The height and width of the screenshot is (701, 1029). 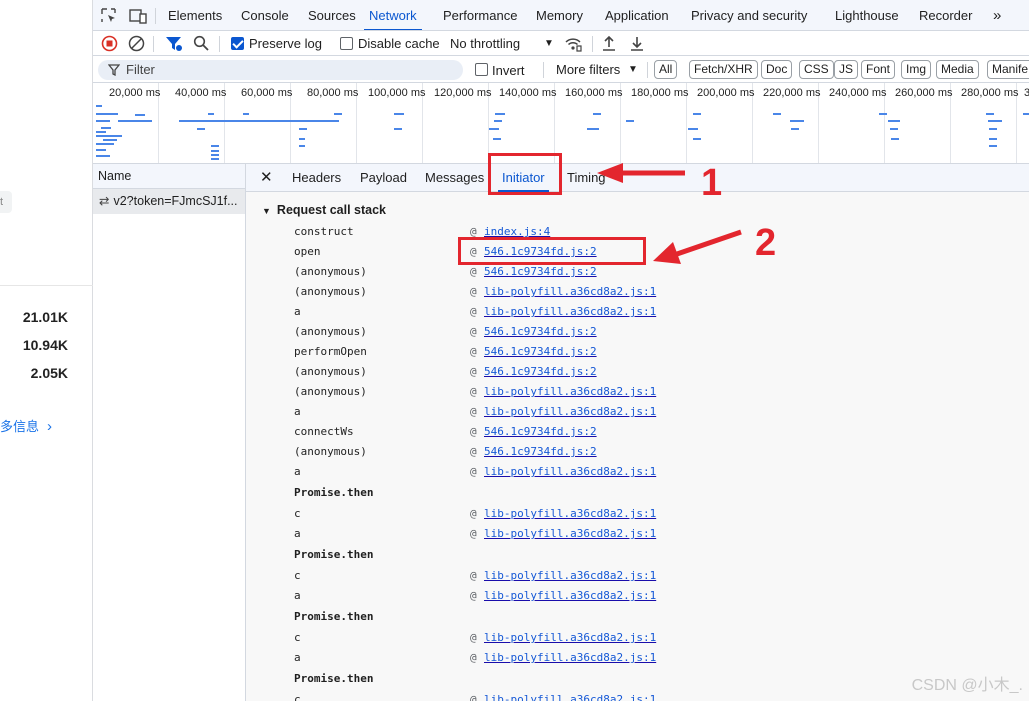 I want to click on filter-chip-css: CSS, so click(x=816, y=69).